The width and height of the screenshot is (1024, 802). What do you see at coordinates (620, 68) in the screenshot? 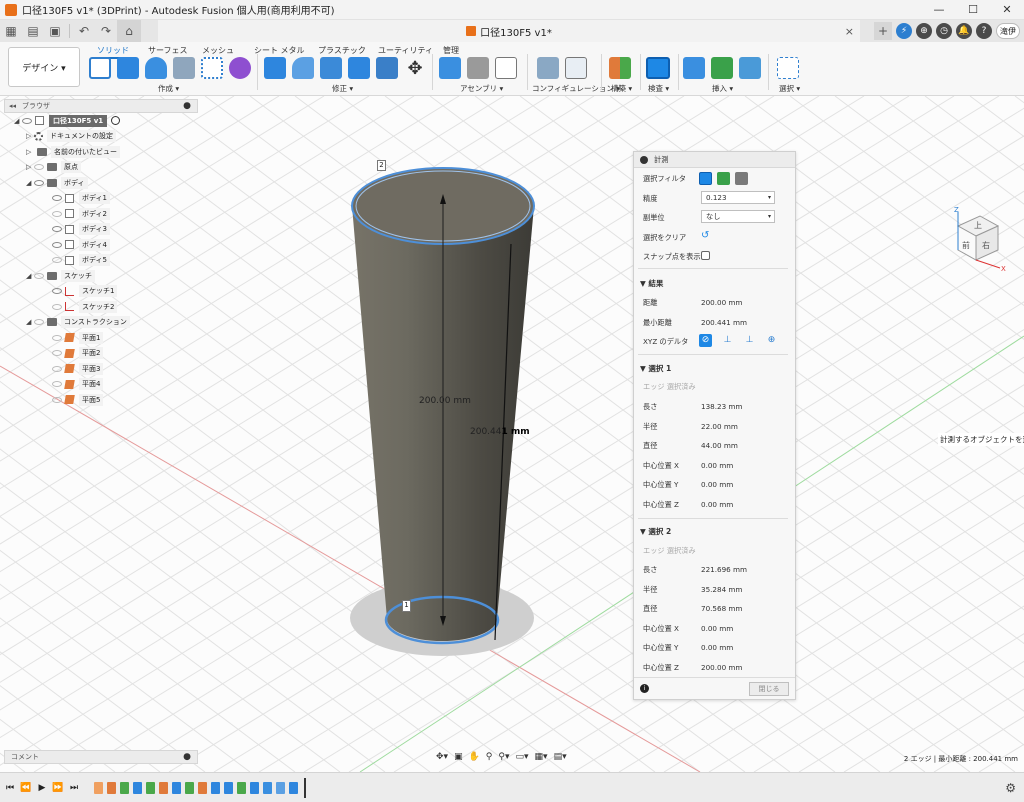
I see `construct-plane-icon` at bounding box center [620, 68].